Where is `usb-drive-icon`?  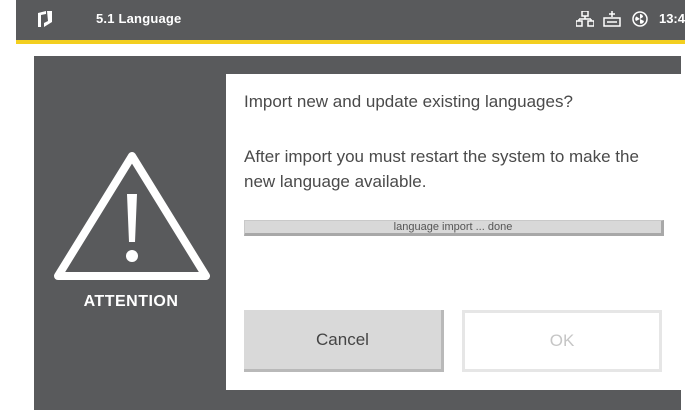 usb-drive-icon is located at coordinates (612, 18).